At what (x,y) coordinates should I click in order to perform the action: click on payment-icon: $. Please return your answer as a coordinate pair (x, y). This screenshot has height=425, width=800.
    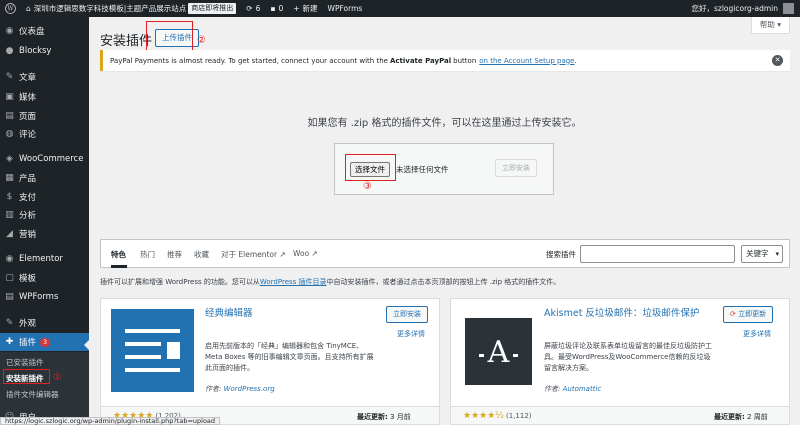
    Looking at the image, I should click on (9, 197).